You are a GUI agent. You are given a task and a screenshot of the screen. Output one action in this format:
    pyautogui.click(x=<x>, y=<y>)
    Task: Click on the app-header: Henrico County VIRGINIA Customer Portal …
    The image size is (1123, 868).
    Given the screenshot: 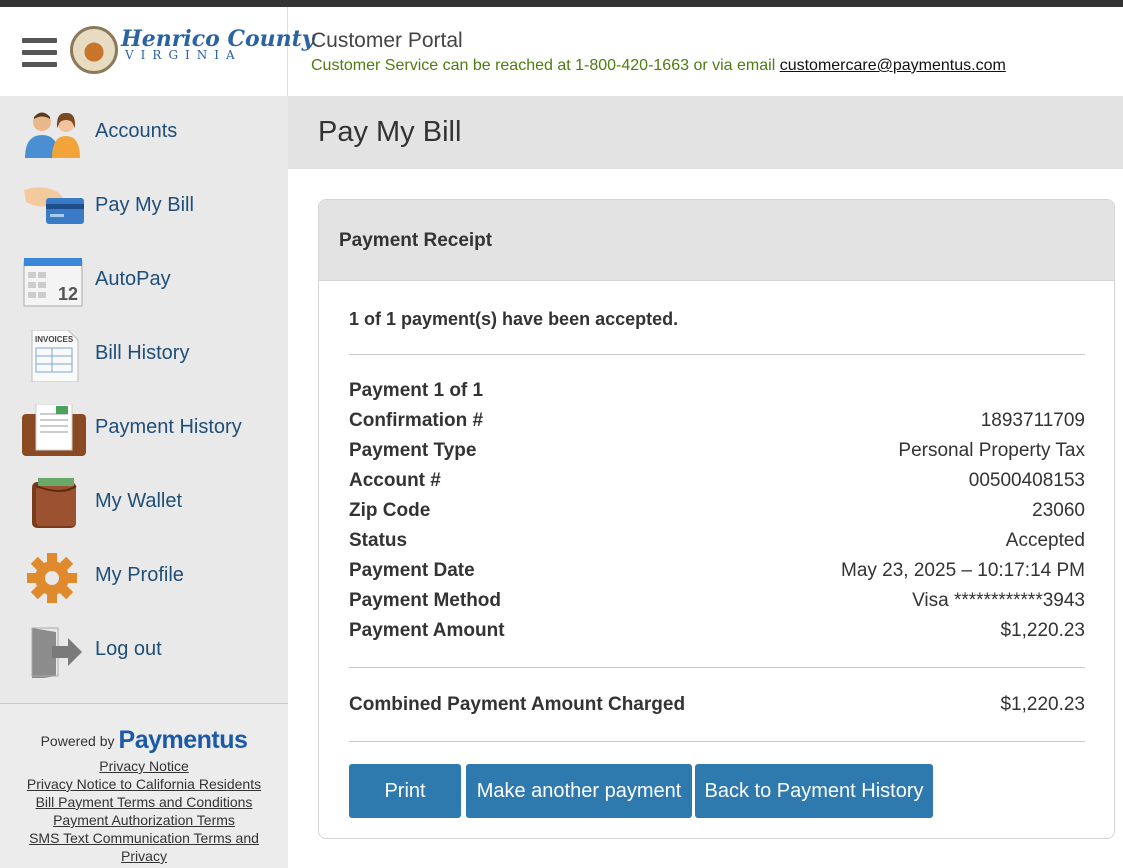 What is the action you would take?
    pyautogui.click(x=561, y=51)
    